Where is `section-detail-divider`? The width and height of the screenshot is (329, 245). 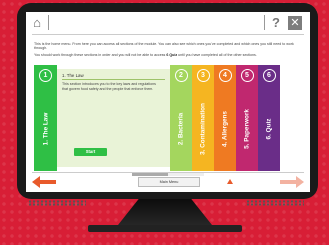
section-detail-divider is located at coordinates (113, 79).